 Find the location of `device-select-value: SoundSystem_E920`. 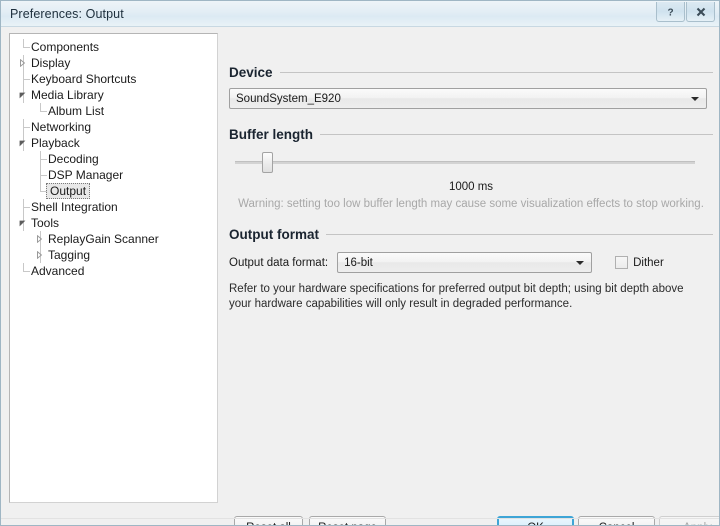

device-select-value: SoundSystem_E920 is located at coordinates (288, 98).